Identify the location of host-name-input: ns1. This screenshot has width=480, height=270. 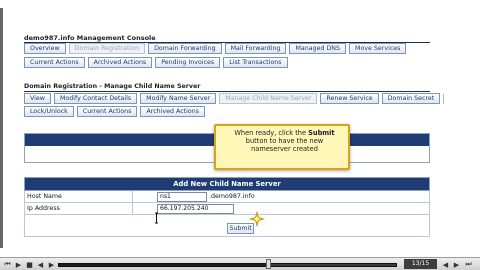
(182, 196).